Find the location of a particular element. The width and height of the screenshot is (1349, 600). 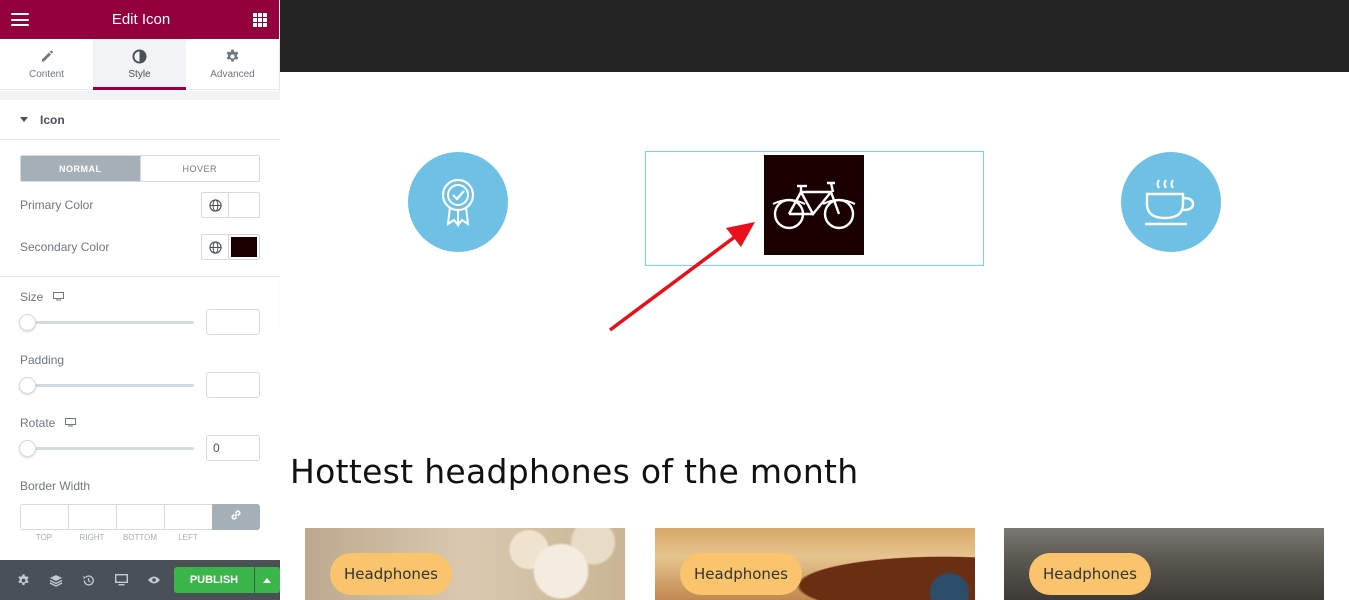

link-icon is located at coordinates (236, 517).